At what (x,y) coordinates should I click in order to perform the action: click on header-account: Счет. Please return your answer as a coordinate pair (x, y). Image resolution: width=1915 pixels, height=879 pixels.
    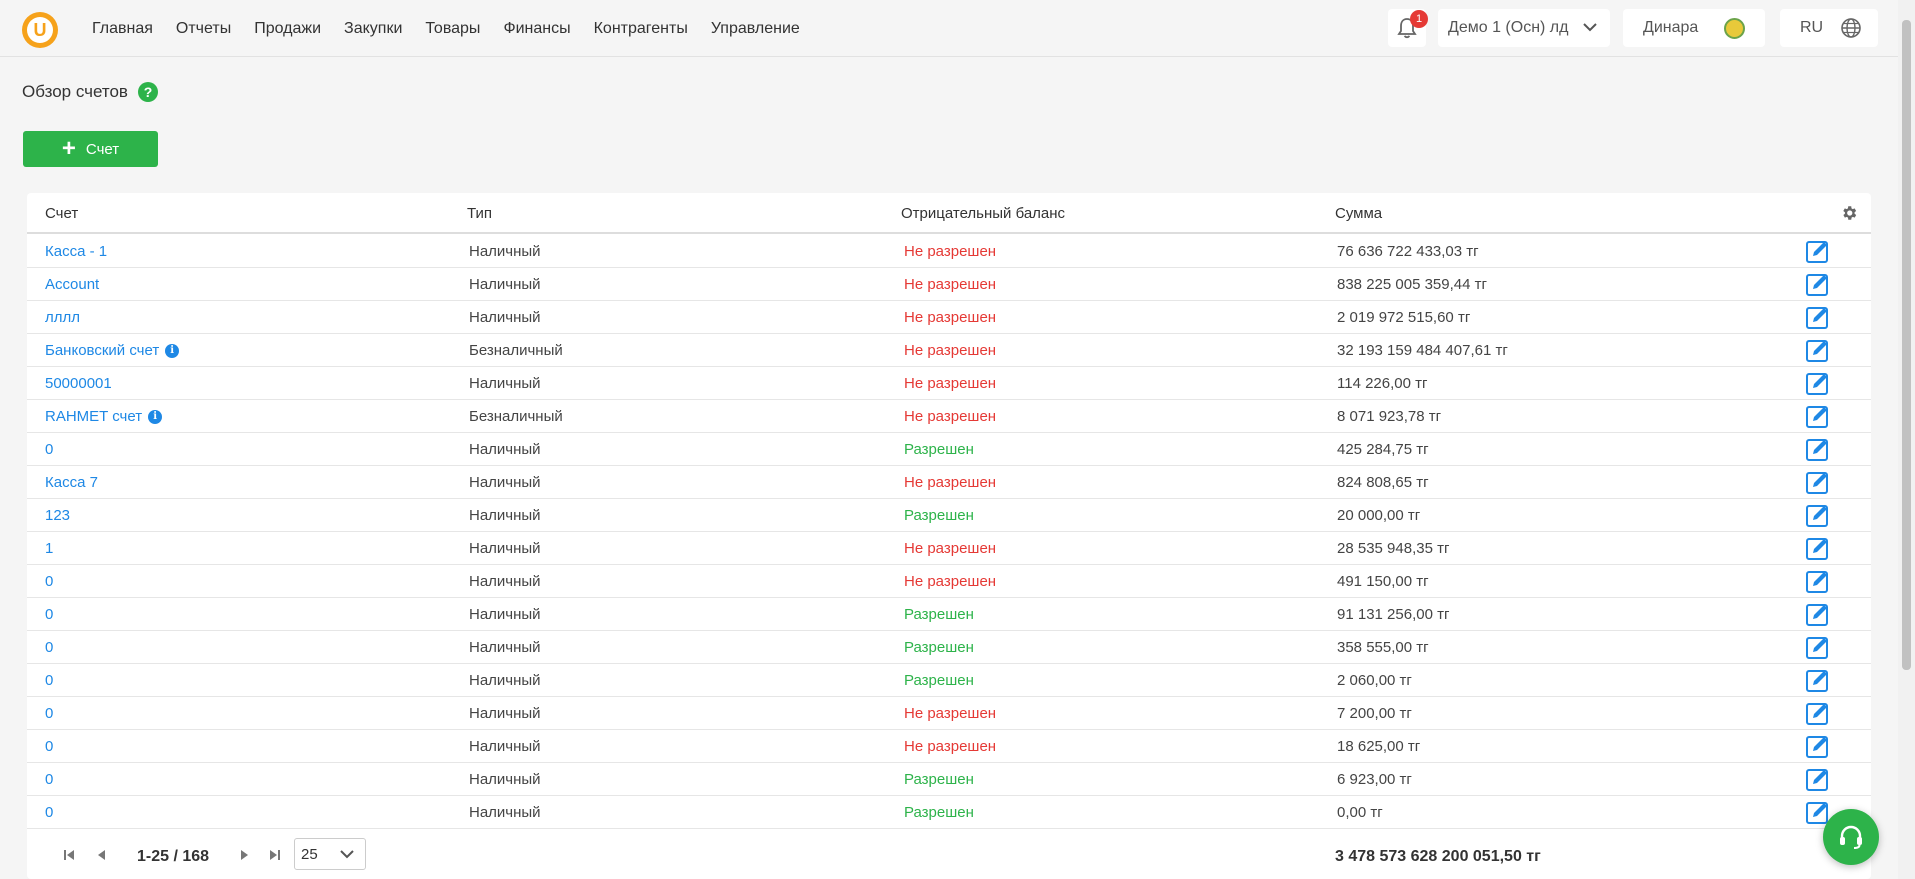
    Looking at the image, I should click on (61, 213).